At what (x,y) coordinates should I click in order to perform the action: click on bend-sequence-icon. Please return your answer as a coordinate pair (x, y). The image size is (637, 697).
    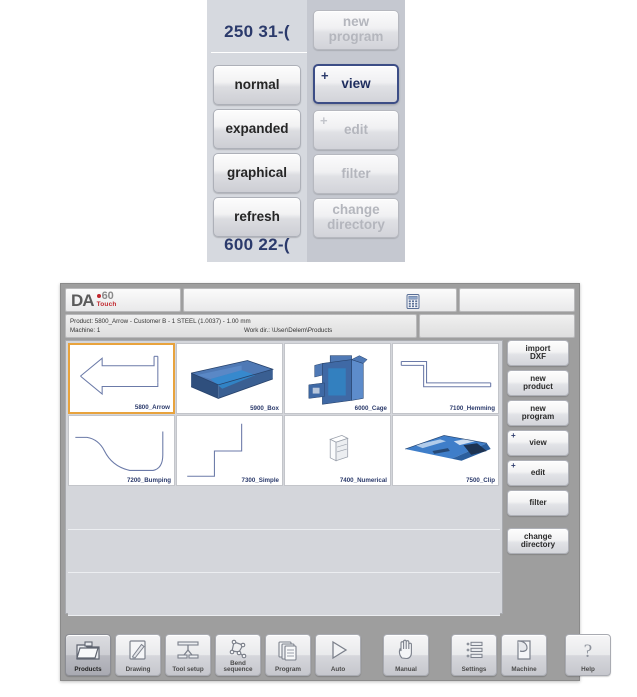
    Looking at the image, I should click on (238, 650).